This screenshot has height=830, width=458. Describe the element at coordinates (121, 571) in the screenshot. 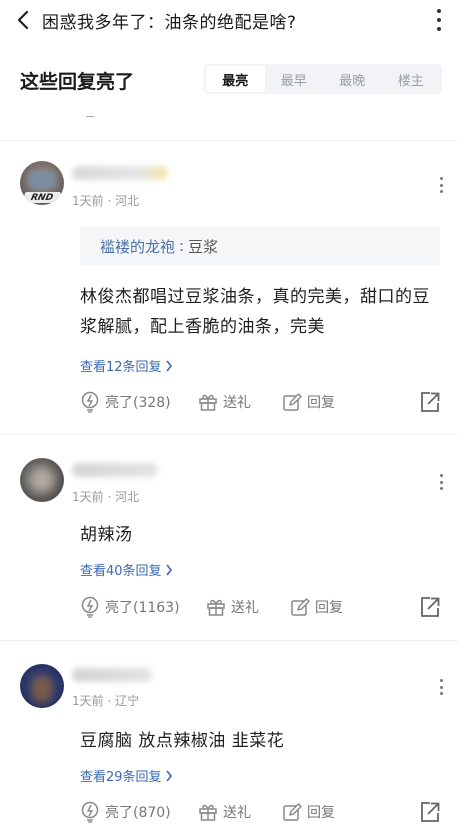

I see `view-replies-label: 查看40条回复` at that location.